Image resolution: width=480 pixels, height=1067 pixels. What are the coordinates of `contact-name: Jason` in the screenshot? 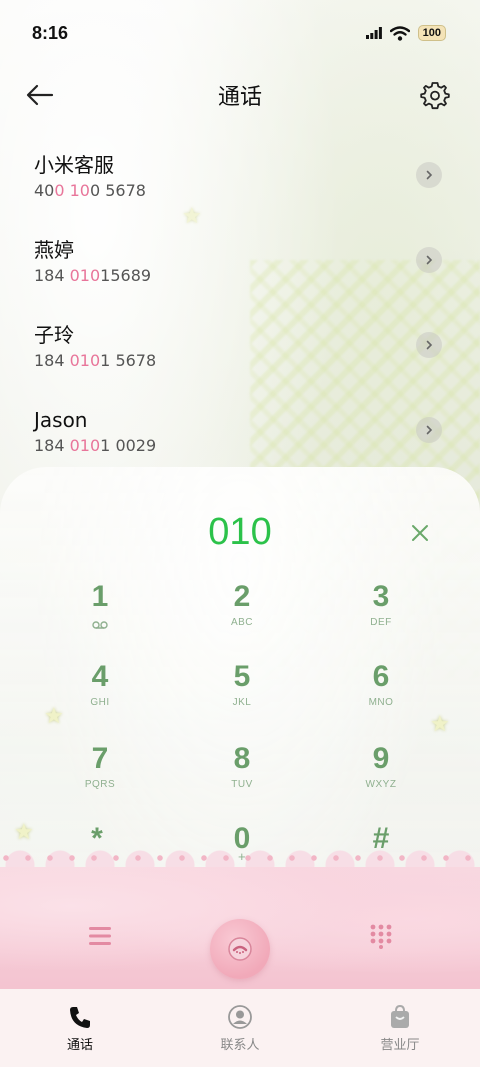 It's located at (61, 420).